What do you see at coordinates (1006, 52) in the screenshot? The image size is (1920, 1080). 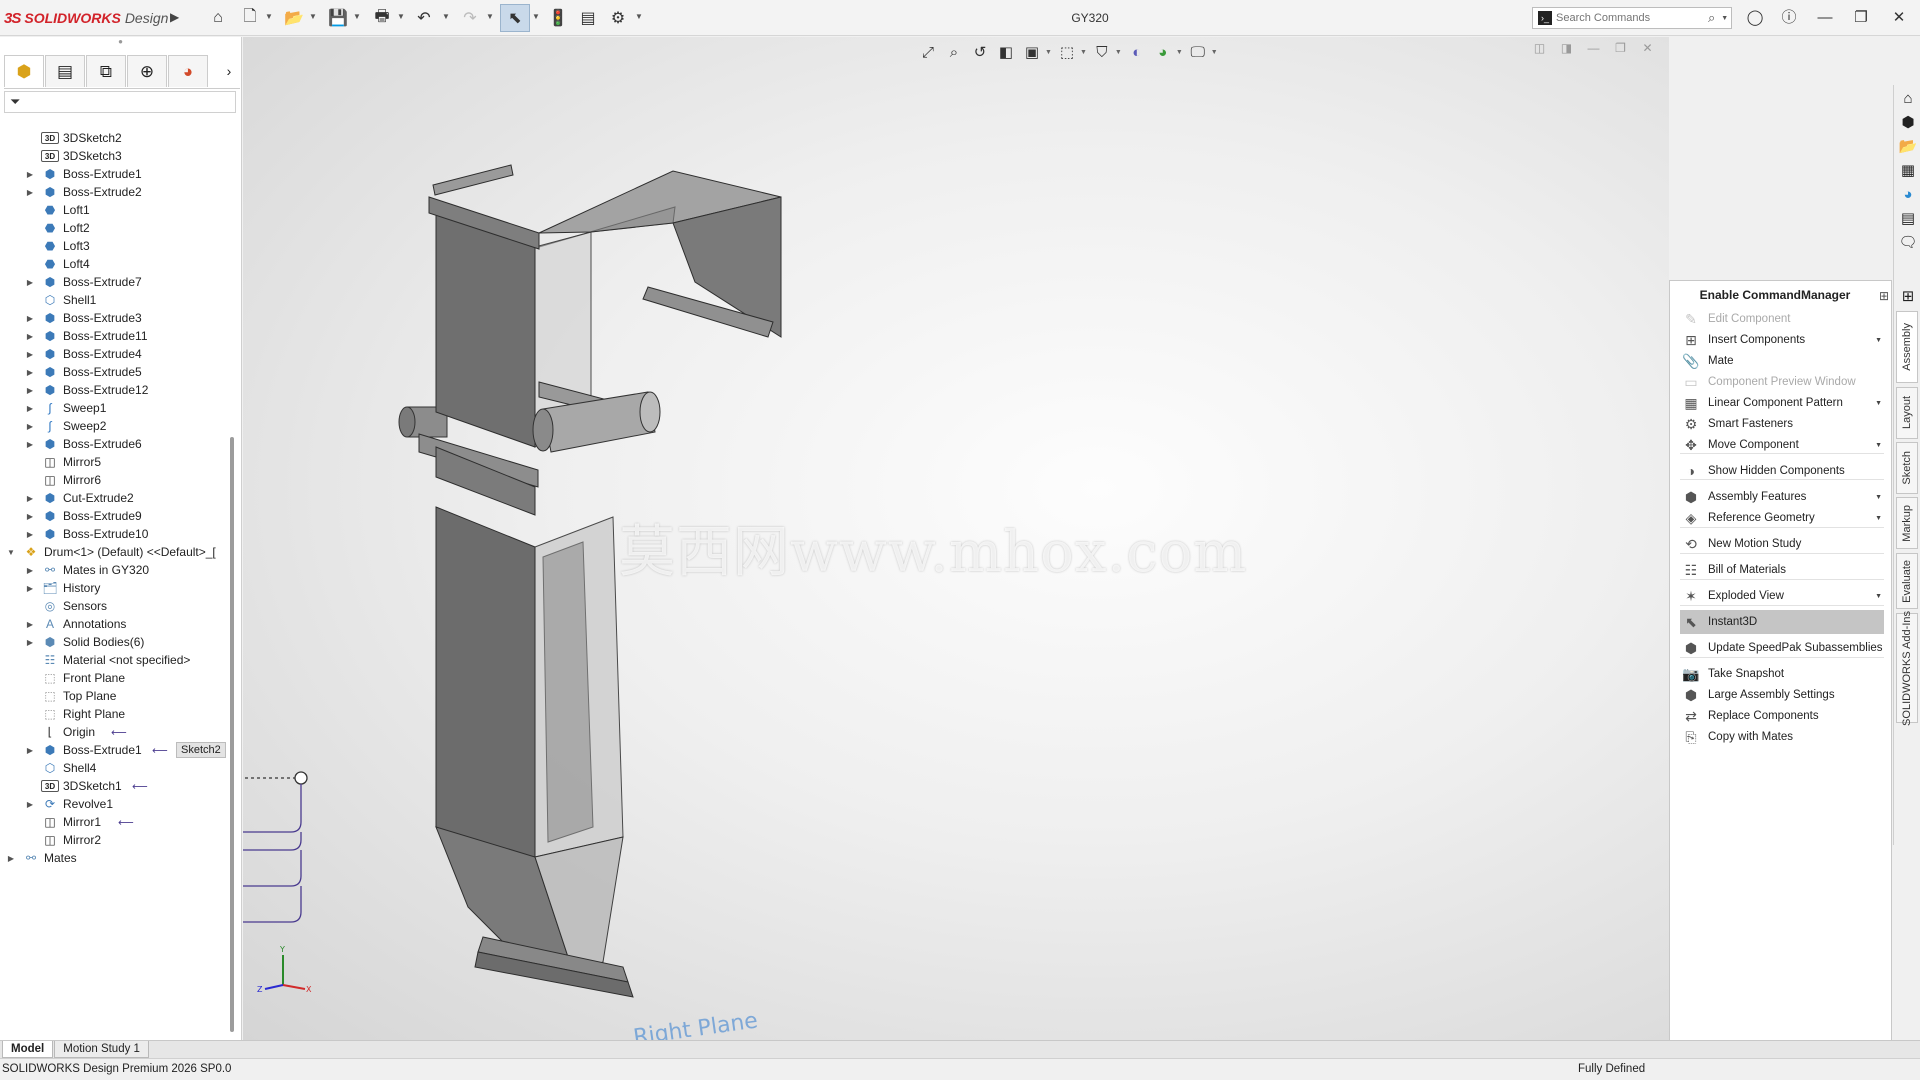 I see `section-view-icon: ◧` at bounding box center [1006, 52].